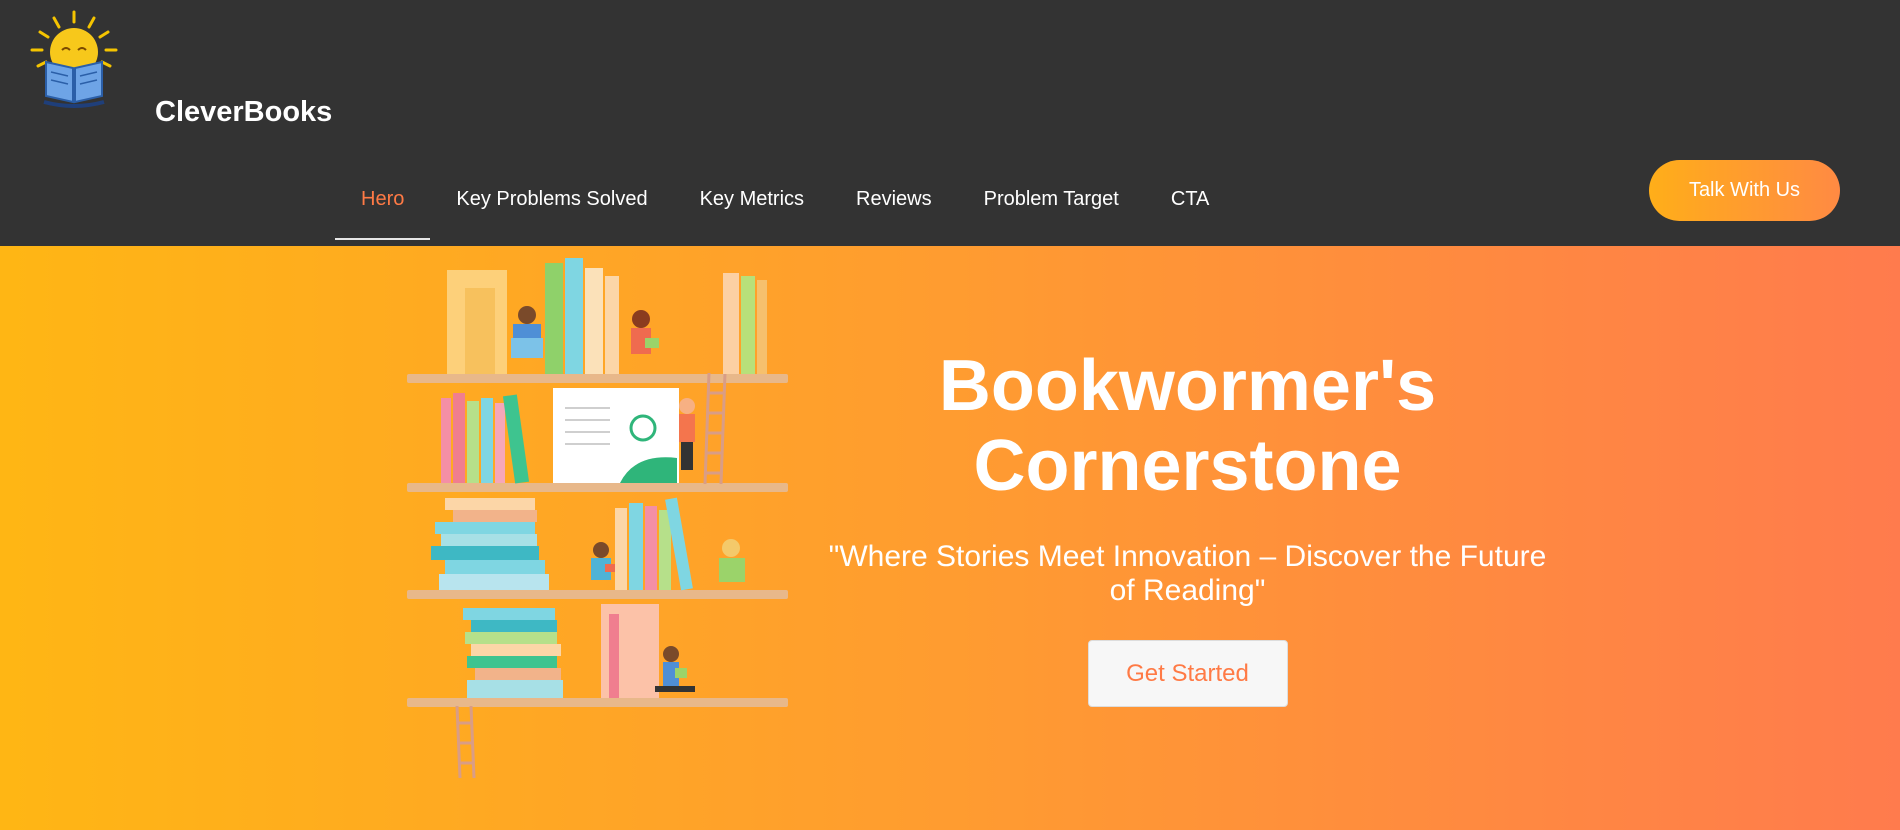 Image resolution: width=1900 pixels, height=830 pixels. I want to click on nav-item-reviews: Reviews, so click(894, 204).